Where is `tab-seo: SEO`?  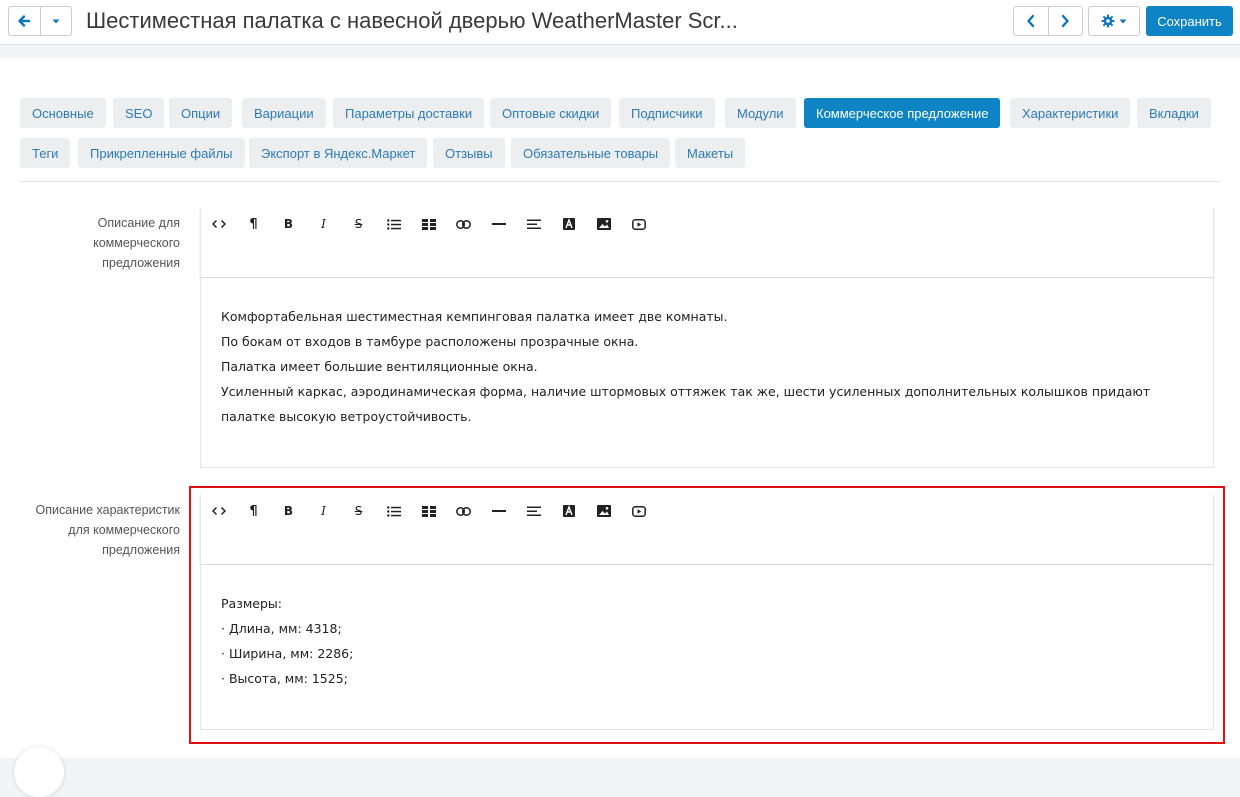 tab-seo: SEO is located at coordinates (139, 113).